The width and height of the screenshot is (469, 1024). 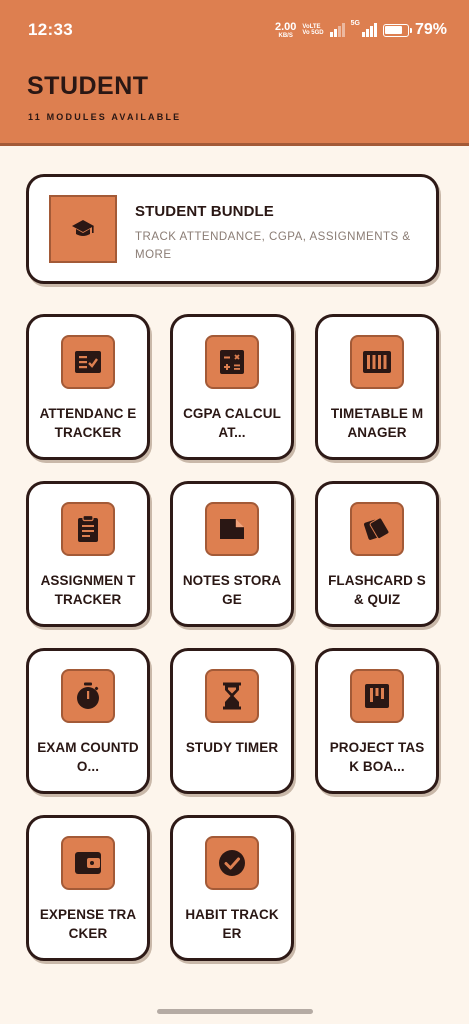 What do you see at coordinates (204, 211) in the screenshot?
I see `bundle-title: STUDENT BUNDLE` at bounding box center [204, 211].